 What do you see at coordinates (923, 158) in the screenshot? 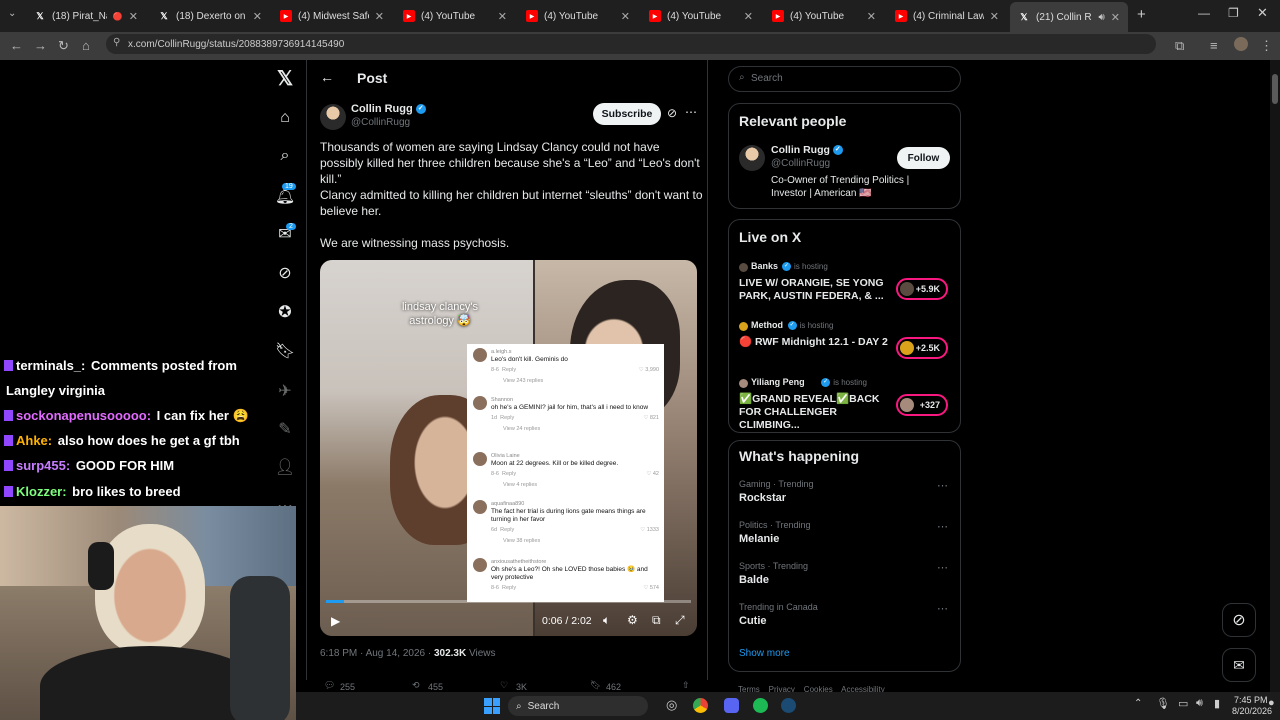
I see `follow-button: Follow` at bounding box center [923, 158].